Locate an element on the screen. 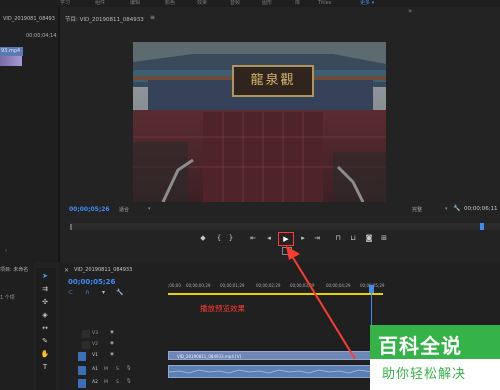  workspace-tab: 编辑 is located at coordinates (135, 3).